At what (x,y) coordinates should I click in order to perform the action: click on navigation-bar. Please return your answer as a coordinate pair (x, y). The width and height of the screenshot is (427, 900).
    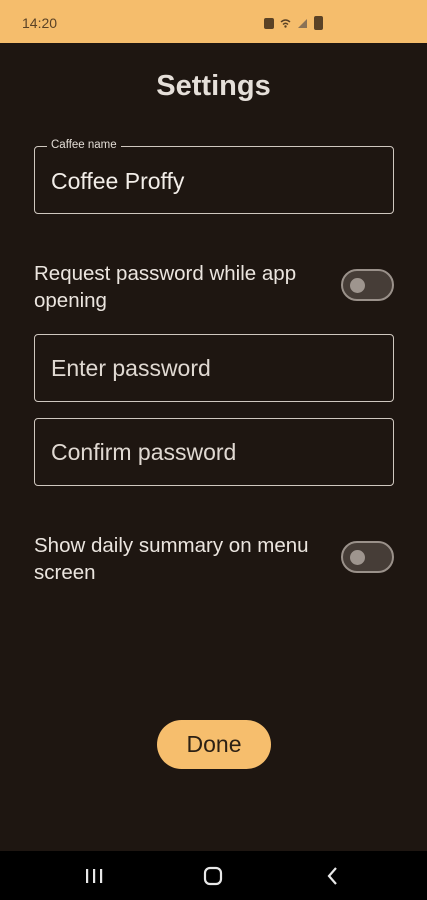
    Looking at the image, I should click on (213, 875).